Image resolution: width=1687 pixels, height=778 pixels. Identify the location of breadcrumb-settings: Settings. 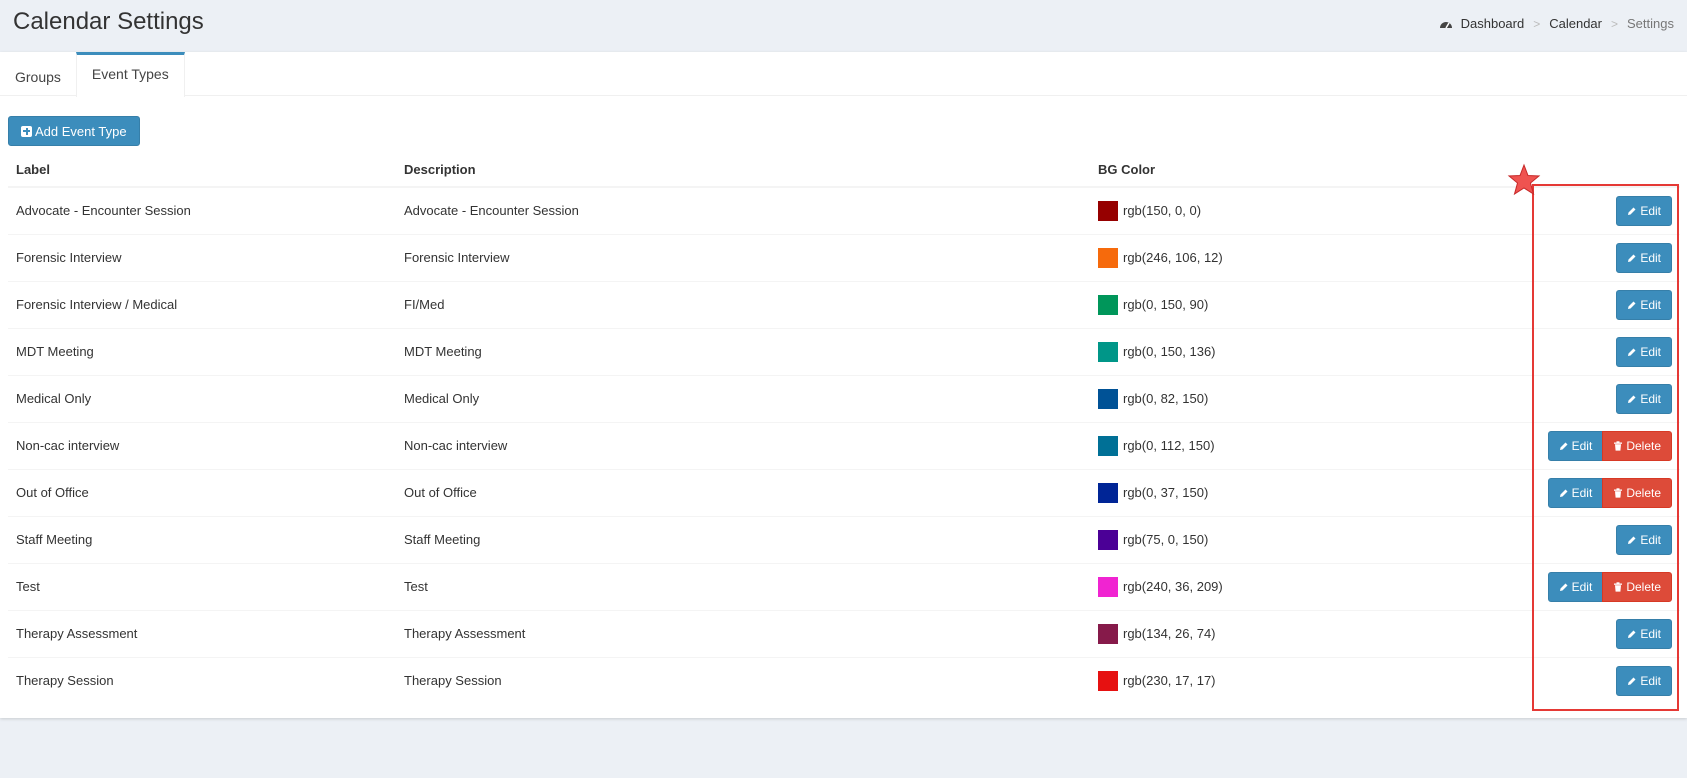
(1650, 23).